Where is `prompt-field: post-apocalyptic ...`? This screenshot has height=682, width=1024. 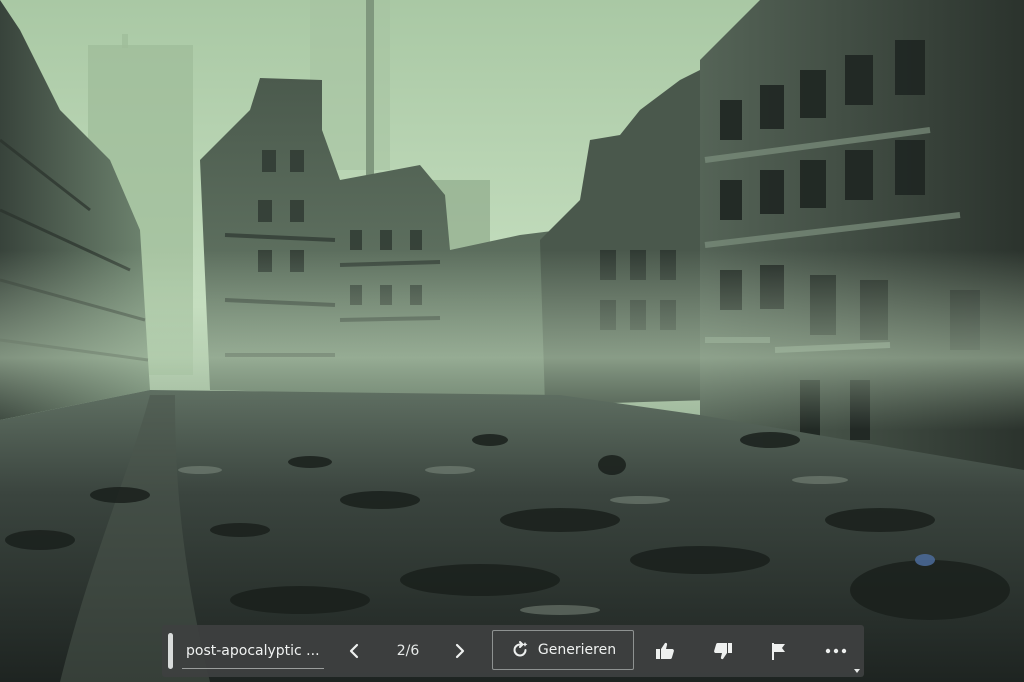
prompt-field: post-apocalyptic ... is located at coordinates (253, 651).